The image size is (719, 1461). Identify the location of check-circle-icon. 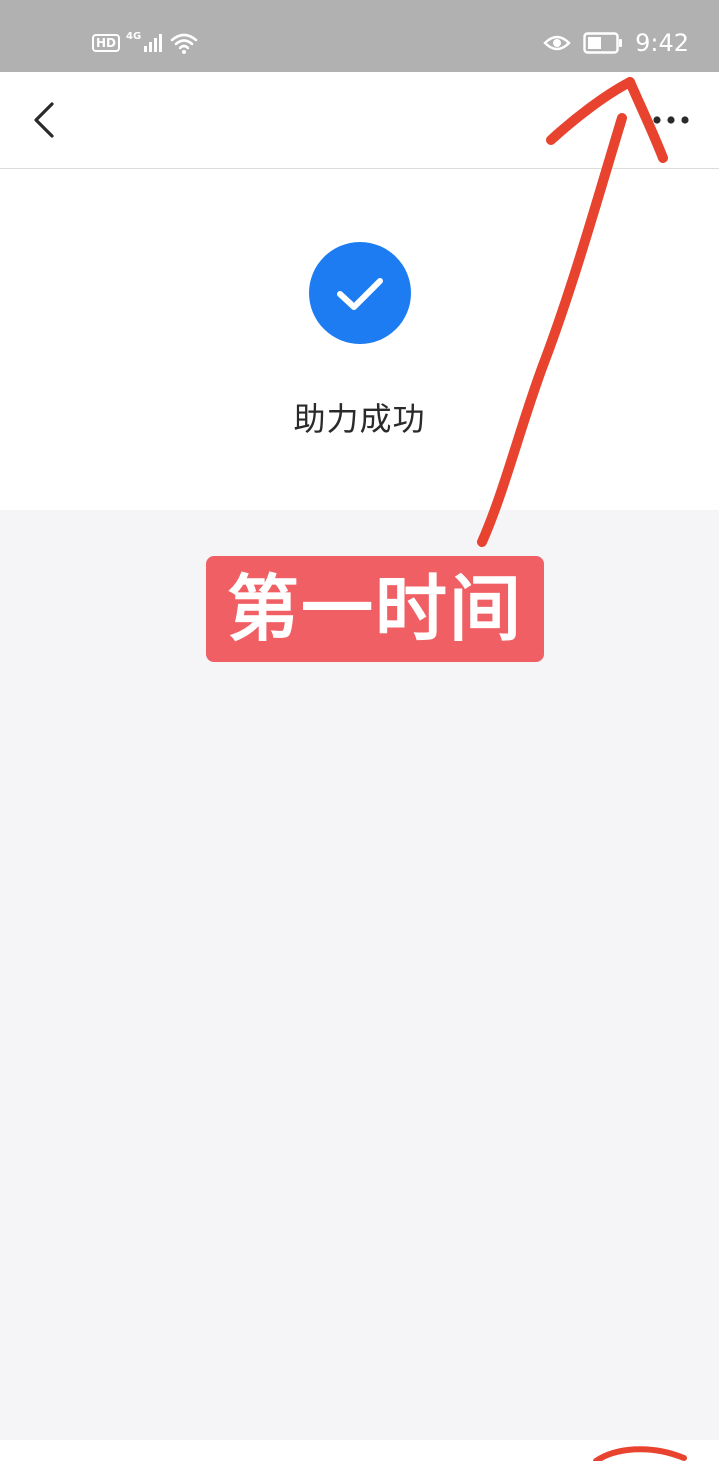
(360, 293).